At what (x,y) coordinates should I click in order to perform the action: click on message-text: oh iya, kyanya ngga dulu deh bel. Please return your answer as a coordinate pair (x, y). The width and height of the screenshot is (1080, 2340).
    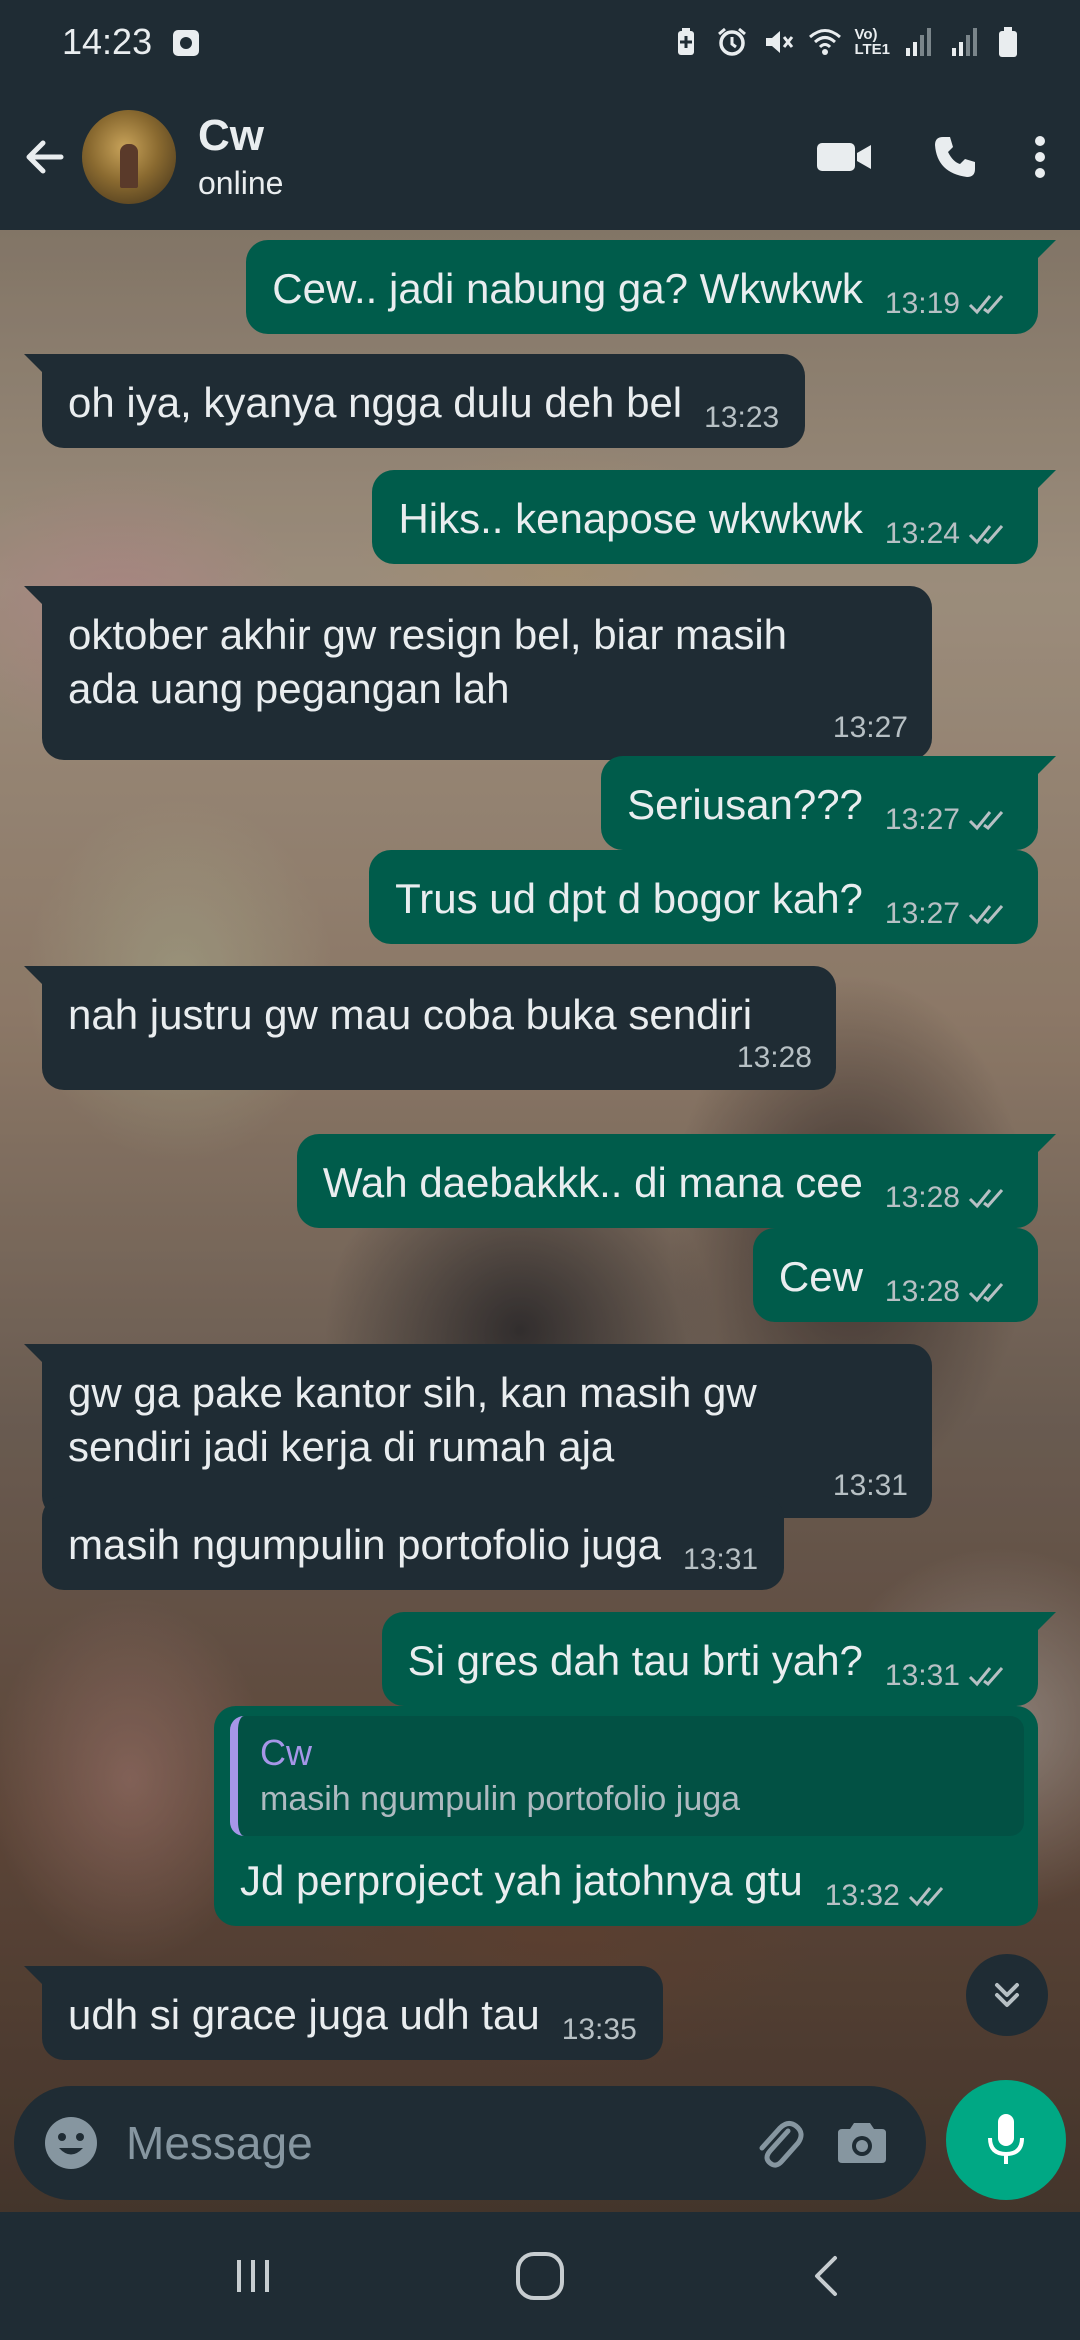
    Looking at the image, I should click on (375, 402).